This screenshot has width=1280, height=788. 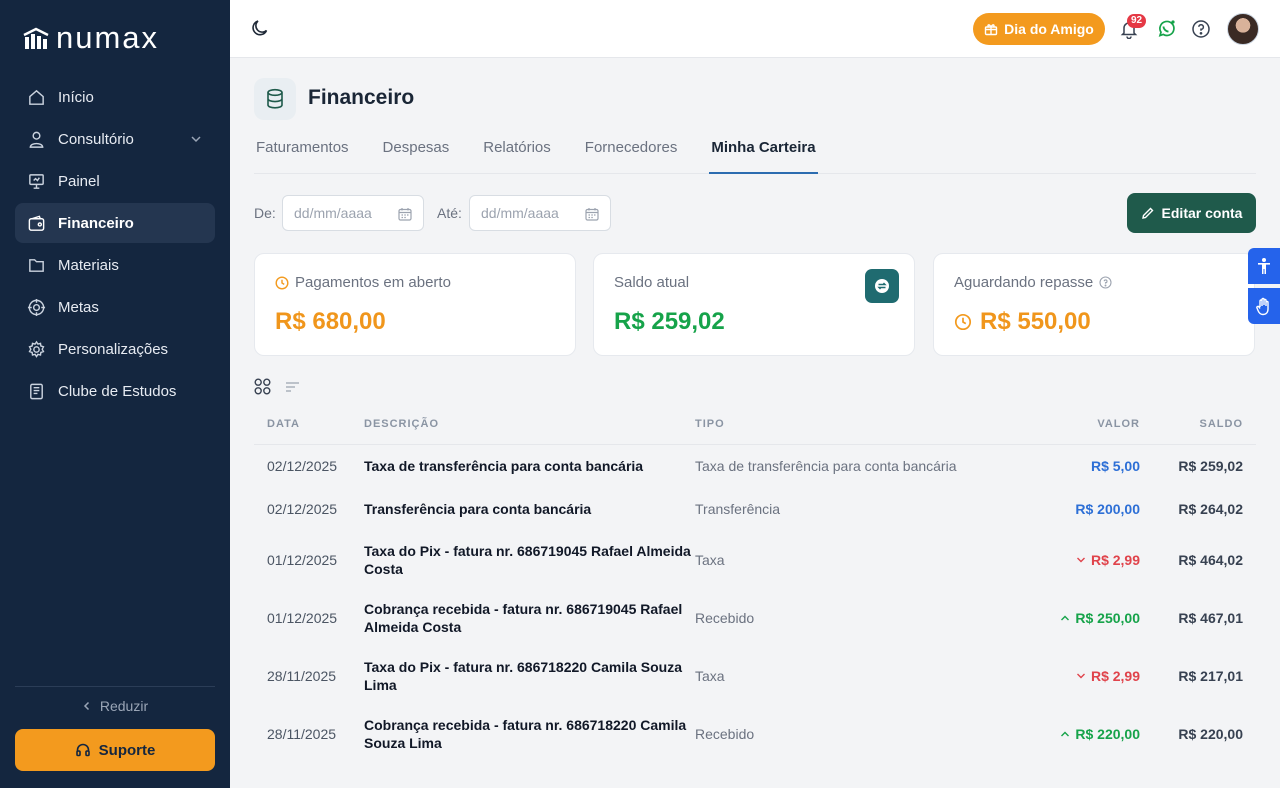 I want to click on sidebar-item-metas: Metas, so click(x=115, y=307).